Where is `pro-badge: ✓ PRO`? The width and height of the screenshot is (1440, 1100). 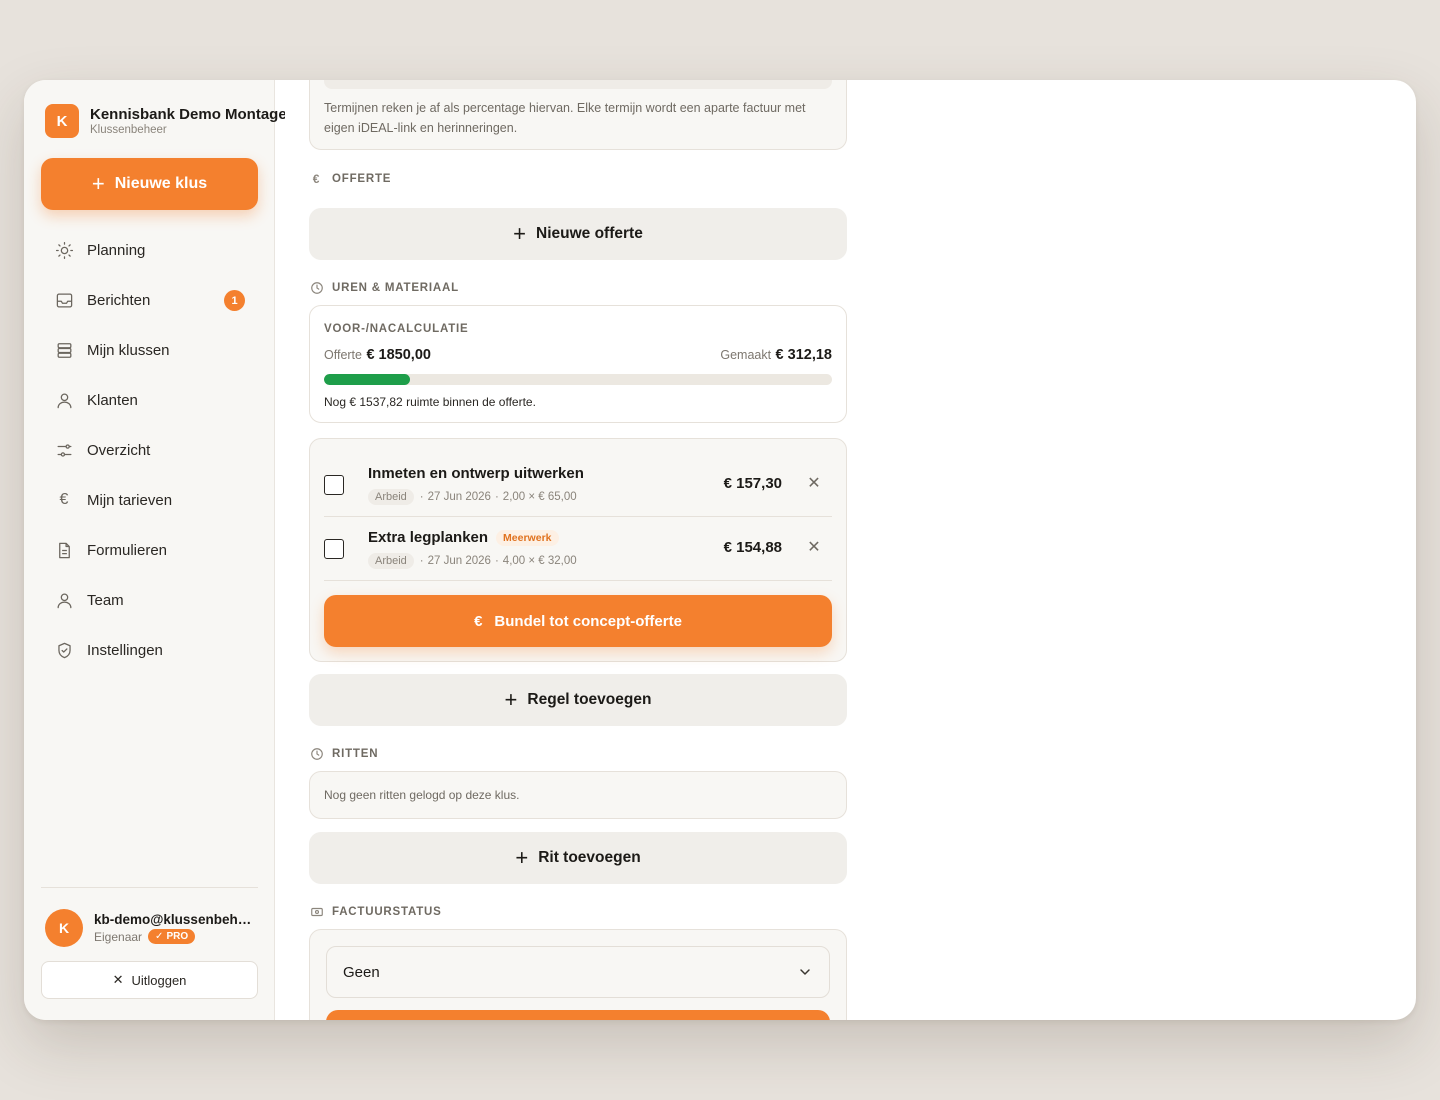
pro-badge: ✓ PRO is located at coordinates (172, 936).